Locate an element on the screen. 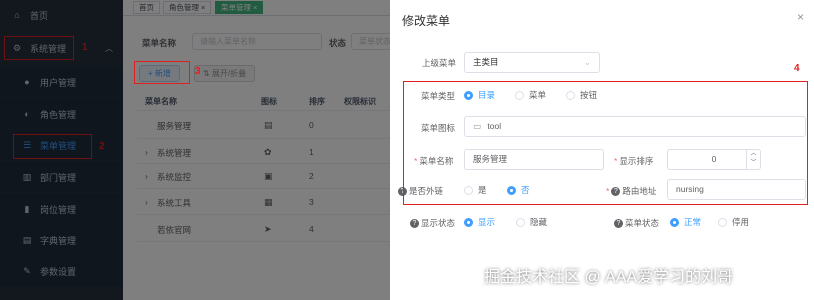 The height and width of the screenshot is (300, 814). parent-menu-value: 主类目 is located at coordinates (486, 62).